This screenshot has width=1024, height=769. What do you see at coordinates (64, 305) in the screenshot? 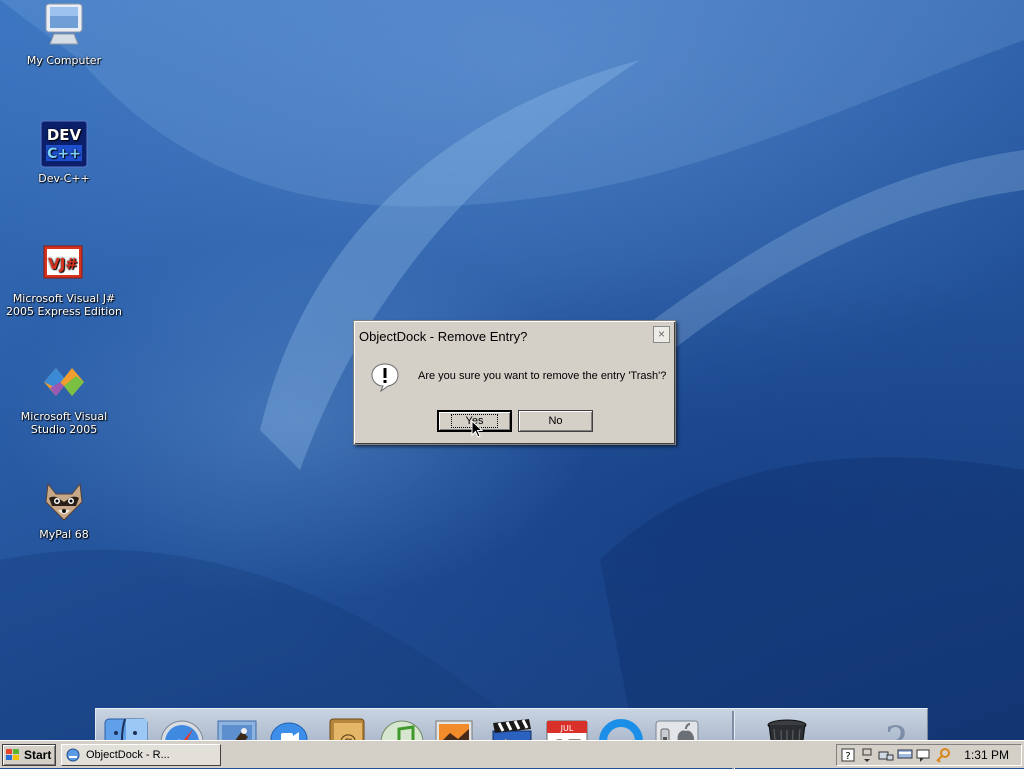
I see `desktop-icon-label: Microsoft Visual J# 2005 Express Edition` at bounding box center [64, 305].